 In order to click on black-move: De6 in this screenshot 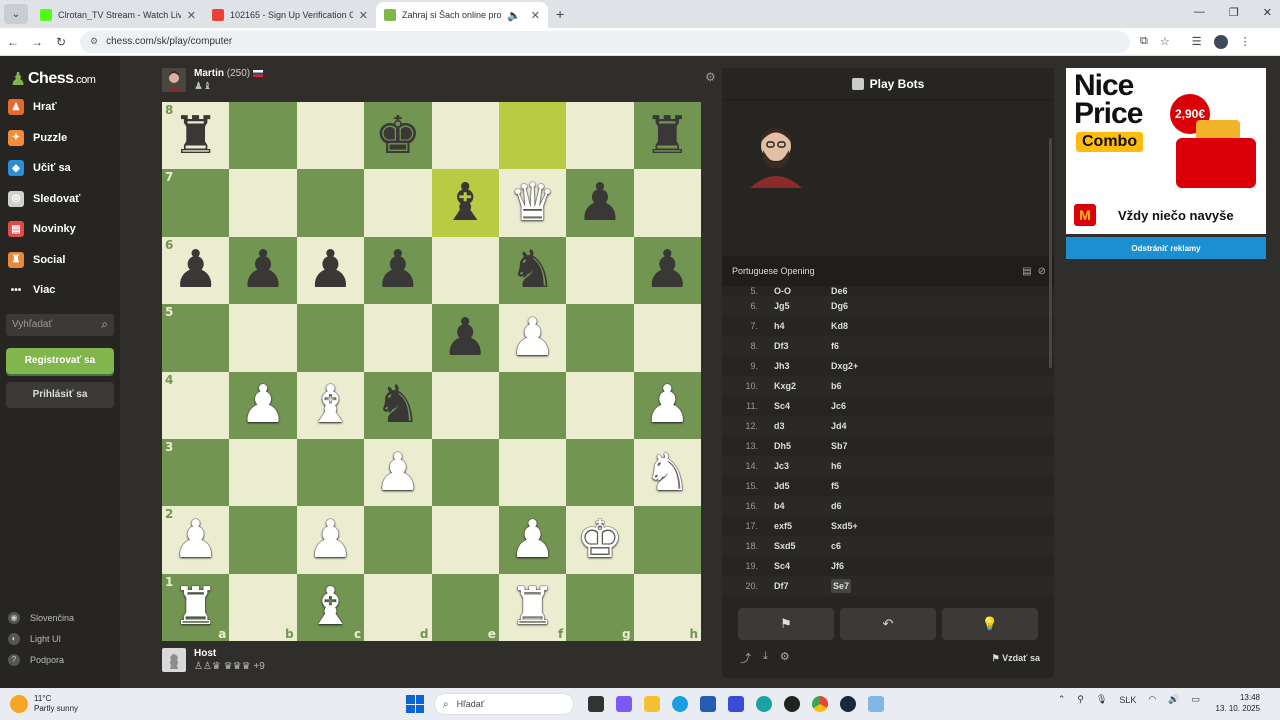, I will do `click(861, 291)`.